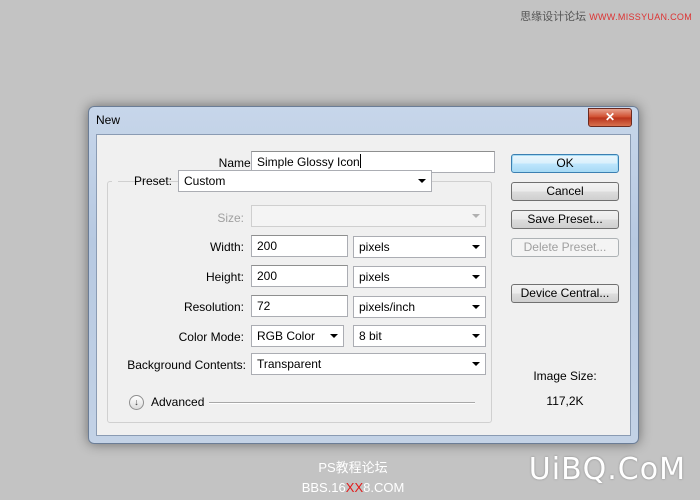 This screenshot has height=500, width=700. I want to click on close-icon: ✕, so click(610, 117).